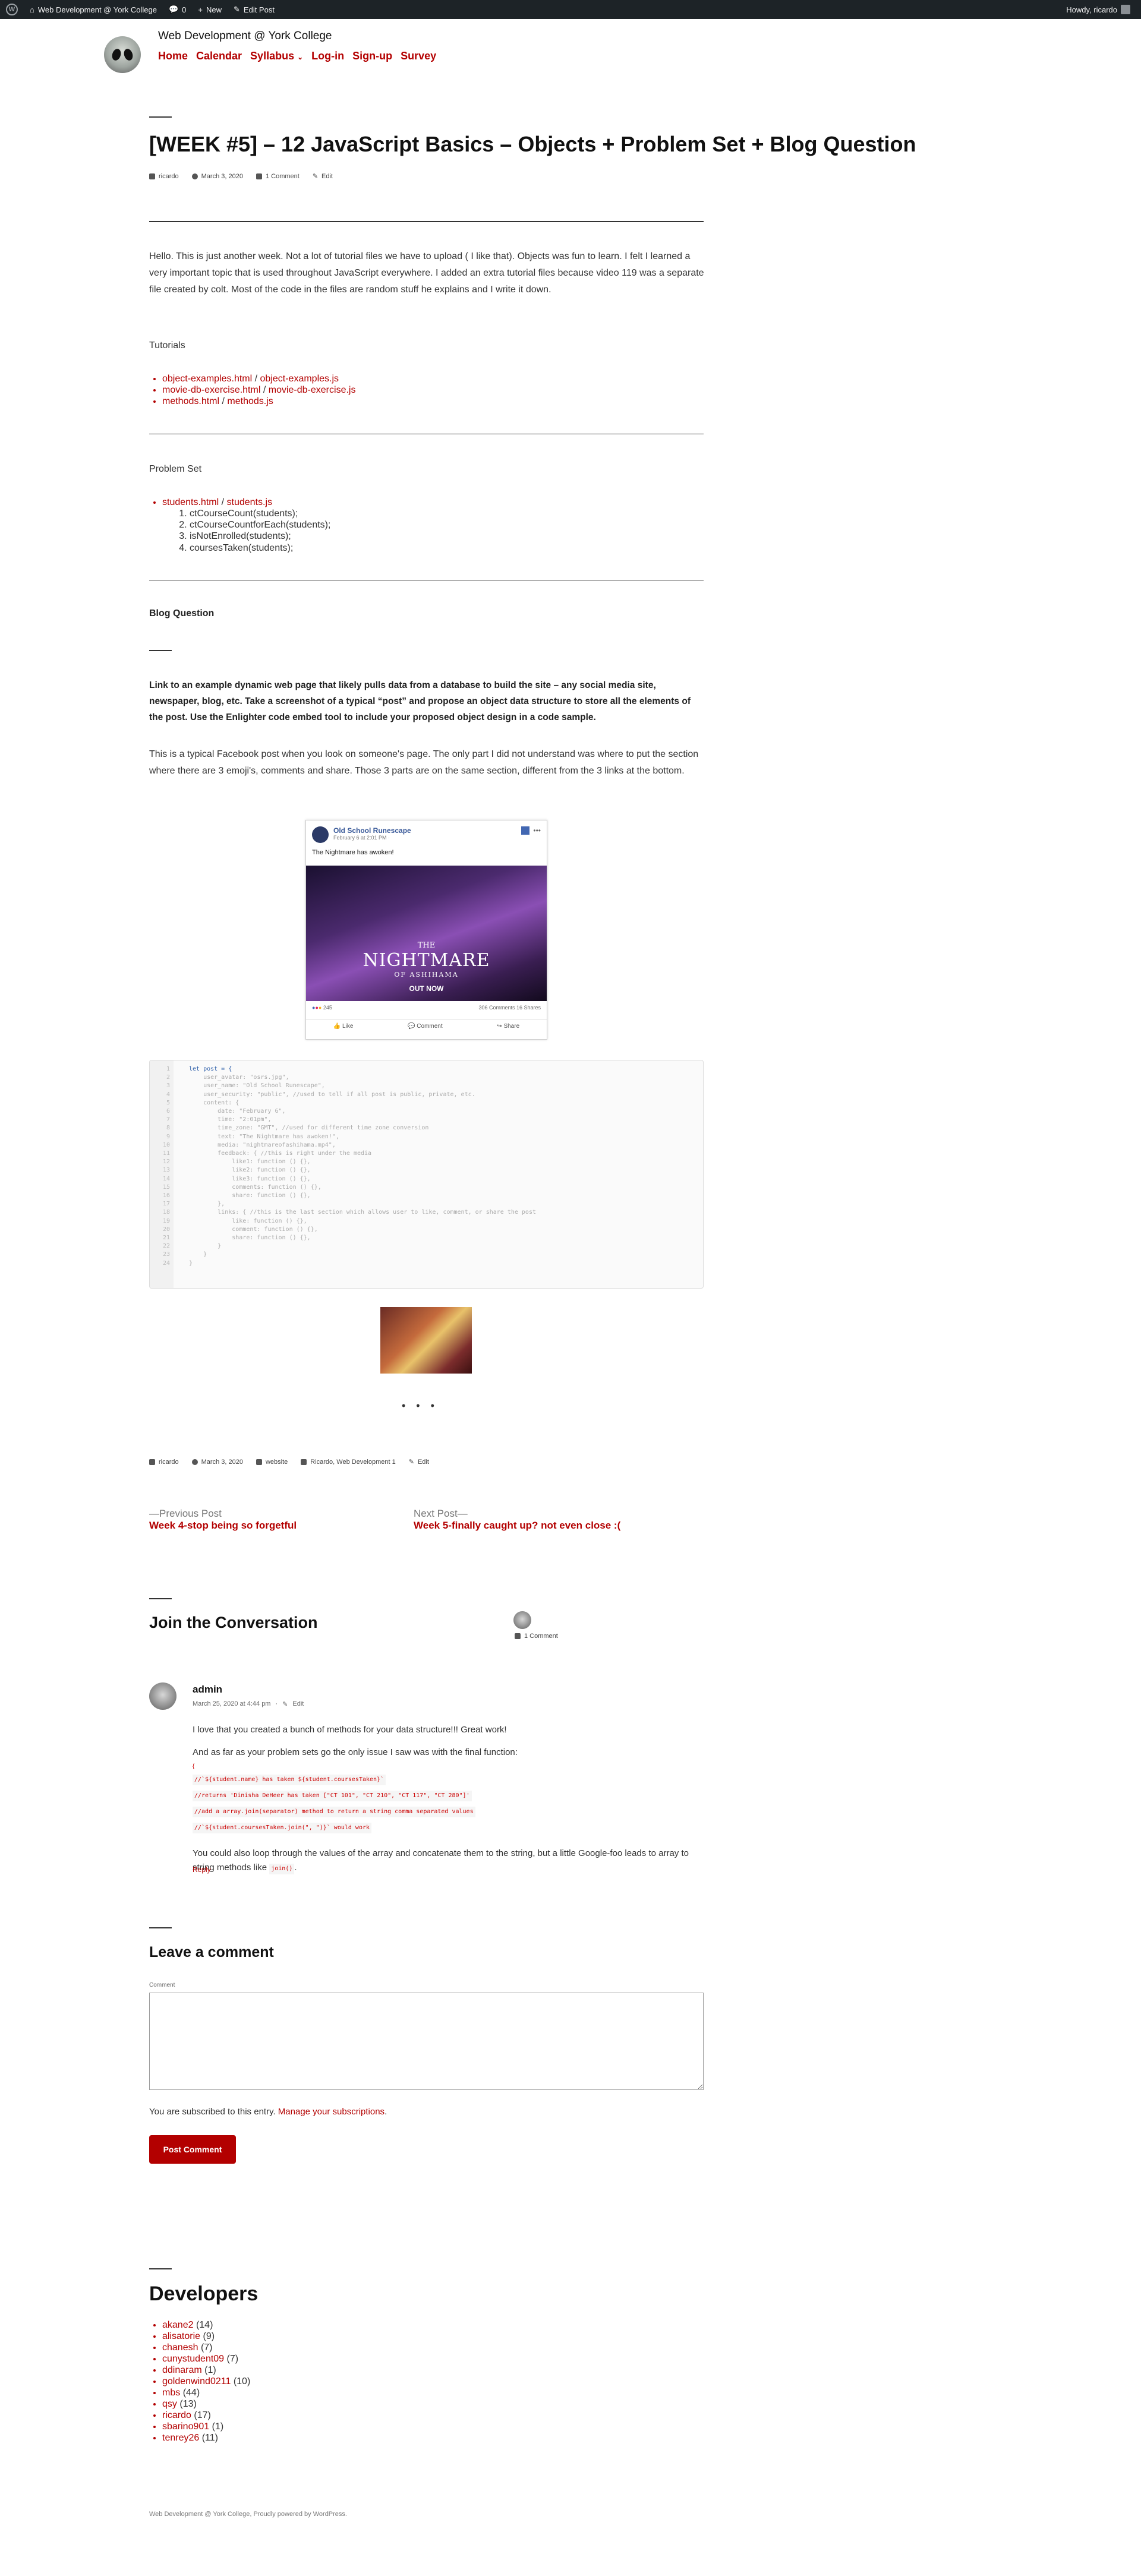 This screenshot has width=1141, height=2576. I want to click on fb-post-image: THE NIGHTMARE OF ASHIHAMA OUT NOW, so click(426, 933).